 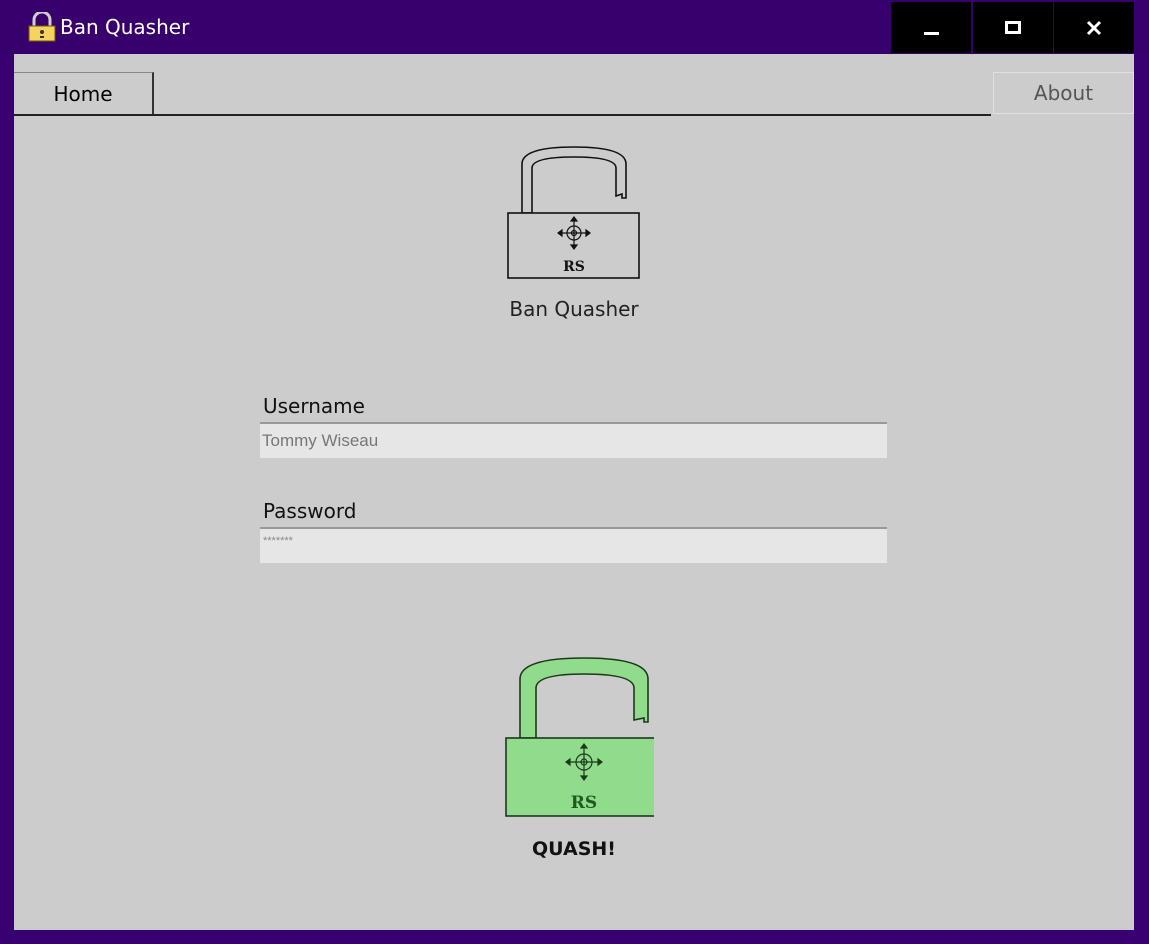 What do you see at coordinates (310, 511) in the screenshot?
I see `password-label: Password` at bounding box center [310, 511].